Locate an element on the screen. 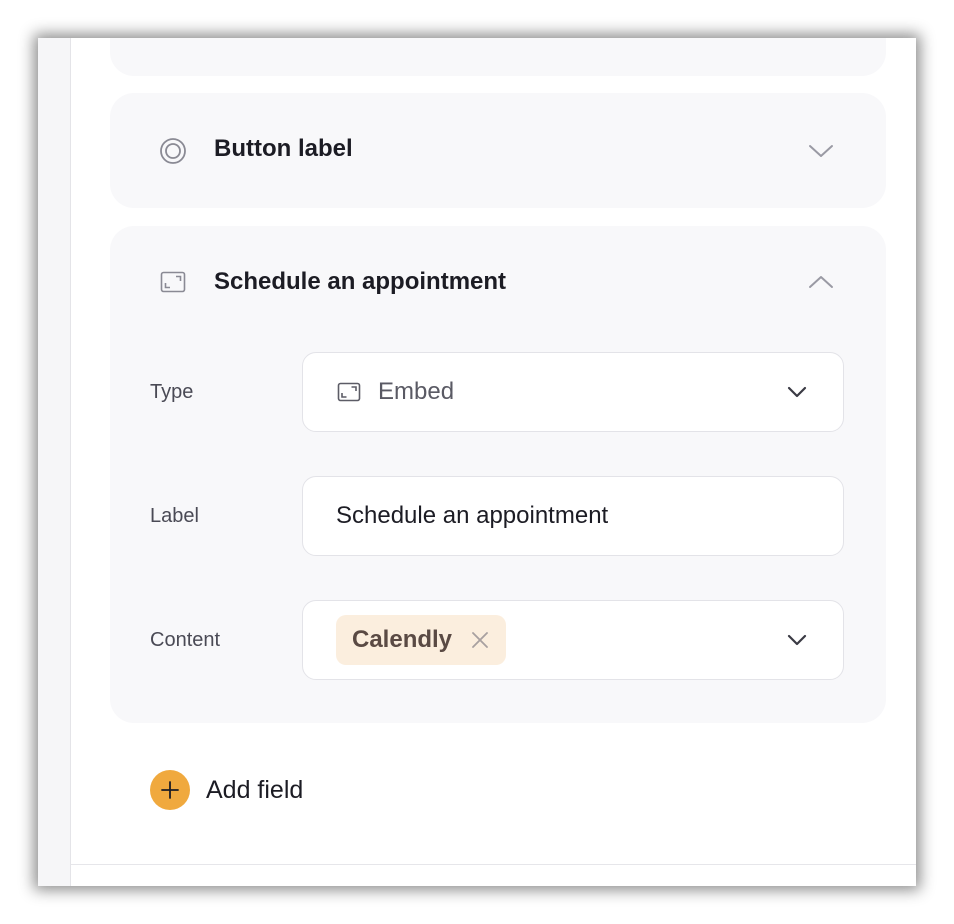 Image resolution: width=954 pixels, height=924 pixels. chip-label: Calendly is located at coordinates (402, 639).